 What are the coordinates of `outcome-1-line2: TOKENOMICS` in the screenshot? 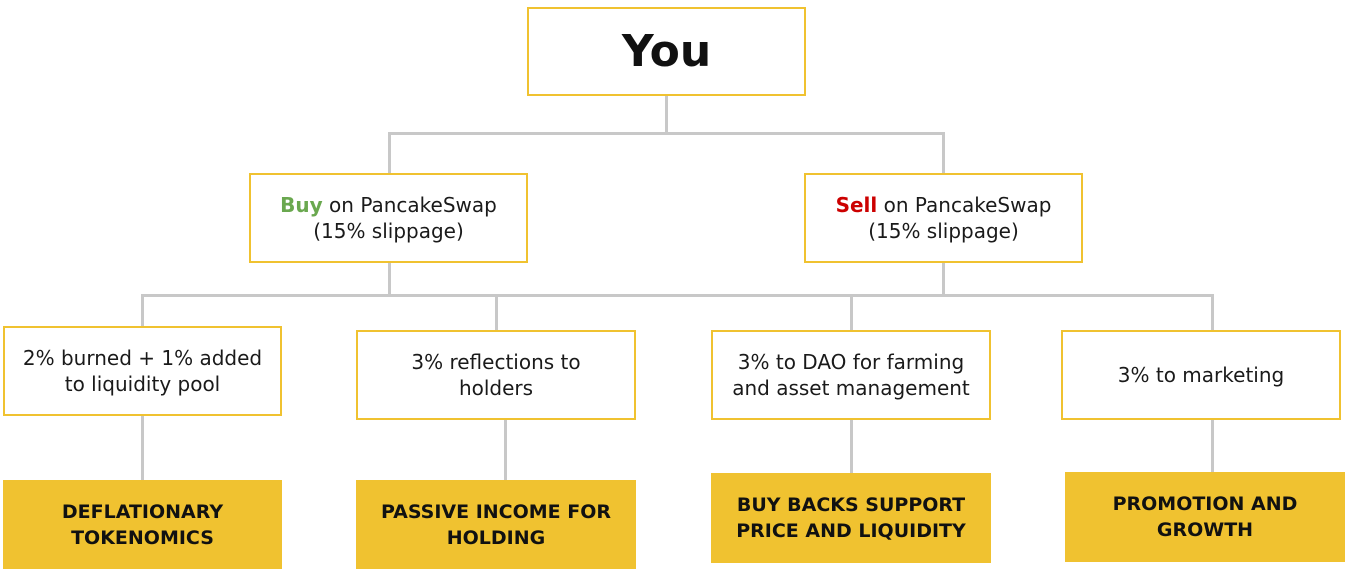 It's located at (142, 537).